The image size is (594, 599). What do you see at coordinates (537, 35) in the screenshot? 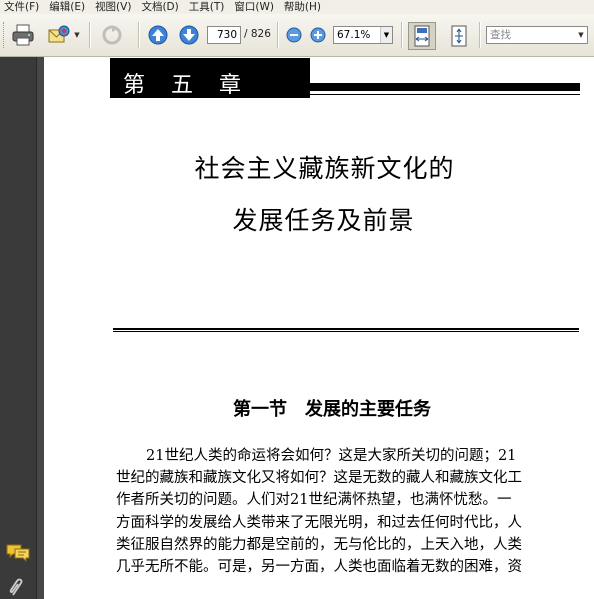
I see `find-input: 查找 ▼` at bounding box center [537, 35].